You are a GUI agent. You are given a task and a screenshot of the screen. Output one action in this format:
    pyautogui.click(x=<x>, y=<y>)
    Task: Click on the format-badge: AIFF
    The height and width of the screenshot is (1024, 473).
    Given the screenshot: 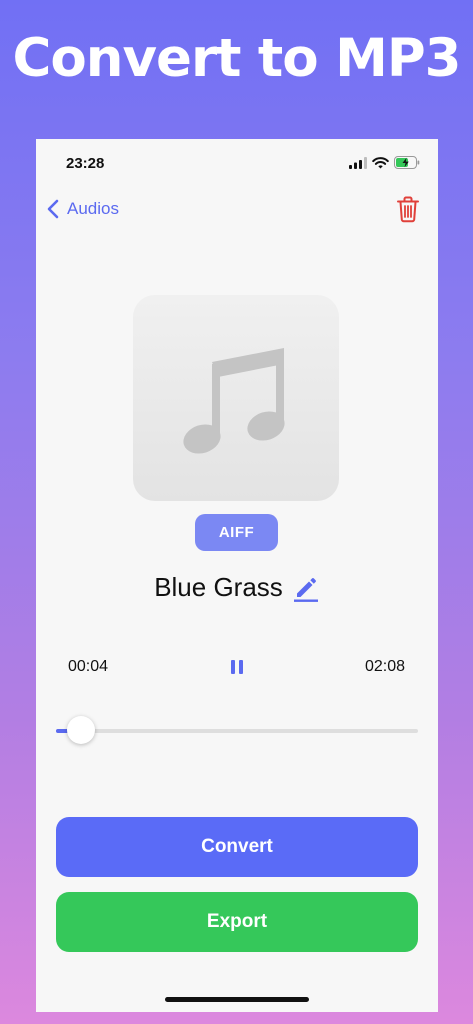 What is the action you would take?
    pyautogui.click(x=236, y=532)
    